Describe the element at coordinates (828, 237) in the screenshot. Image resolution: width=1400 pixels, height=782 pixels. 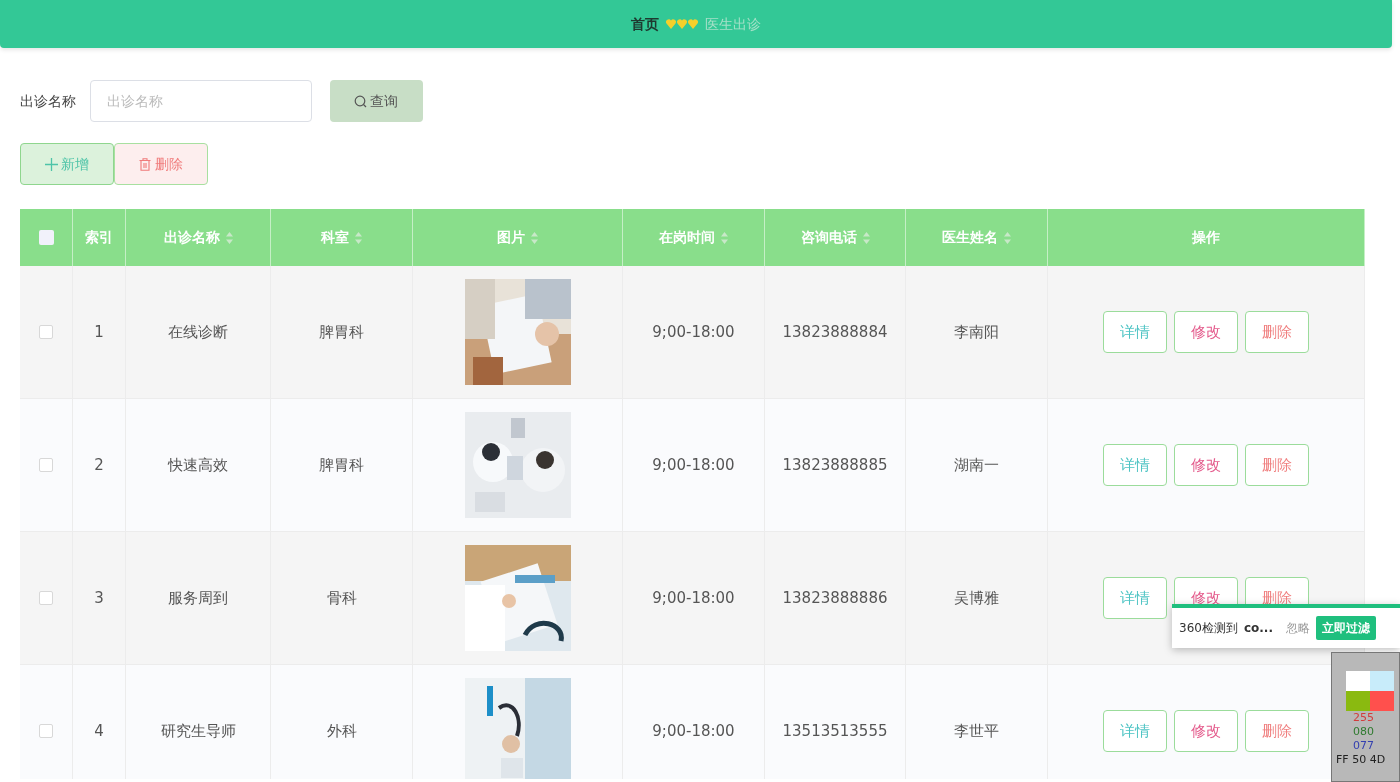
I see `column-header: 咨询电话` at that location.